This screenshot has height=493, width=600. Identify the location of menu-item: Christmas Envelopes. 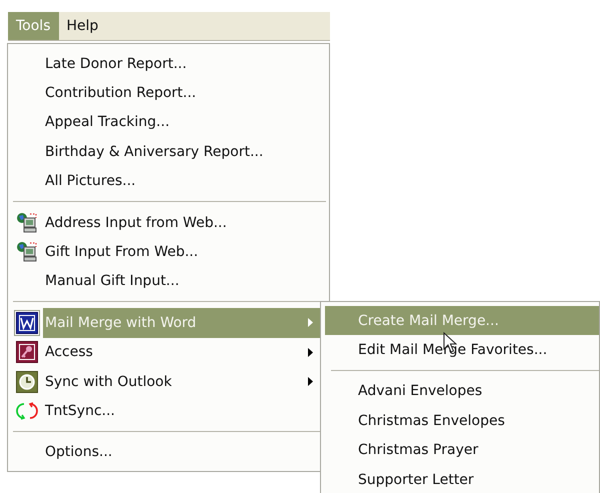
(462, 421).